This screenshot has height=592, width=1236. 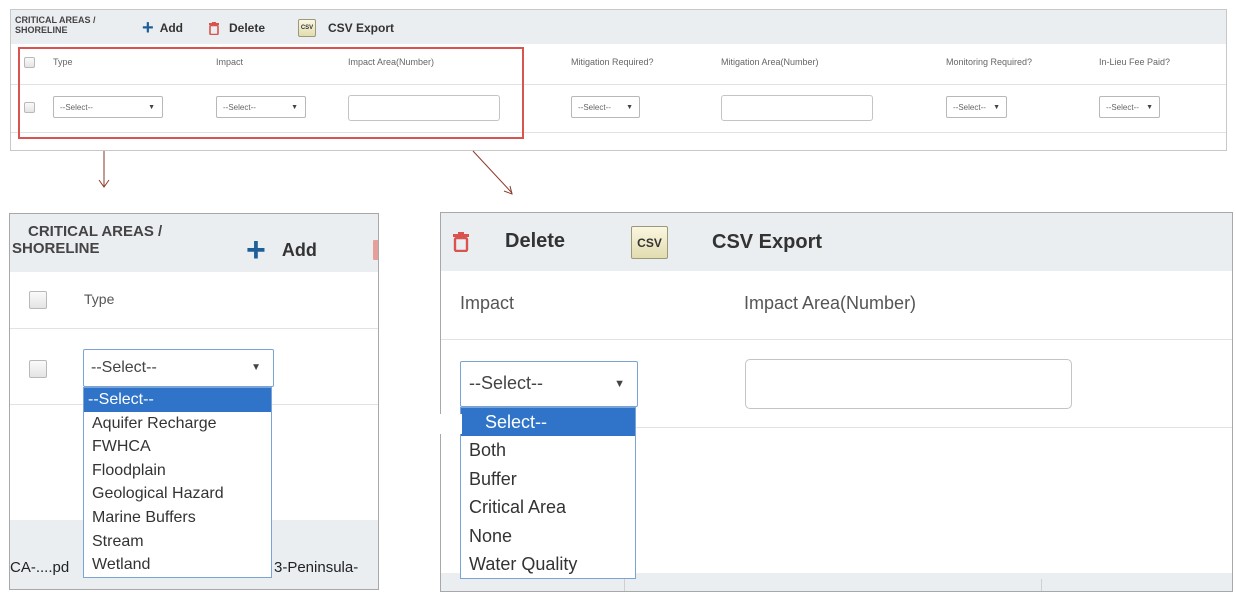 I want to click on option-select: Select--, so click(x=548, y=422).